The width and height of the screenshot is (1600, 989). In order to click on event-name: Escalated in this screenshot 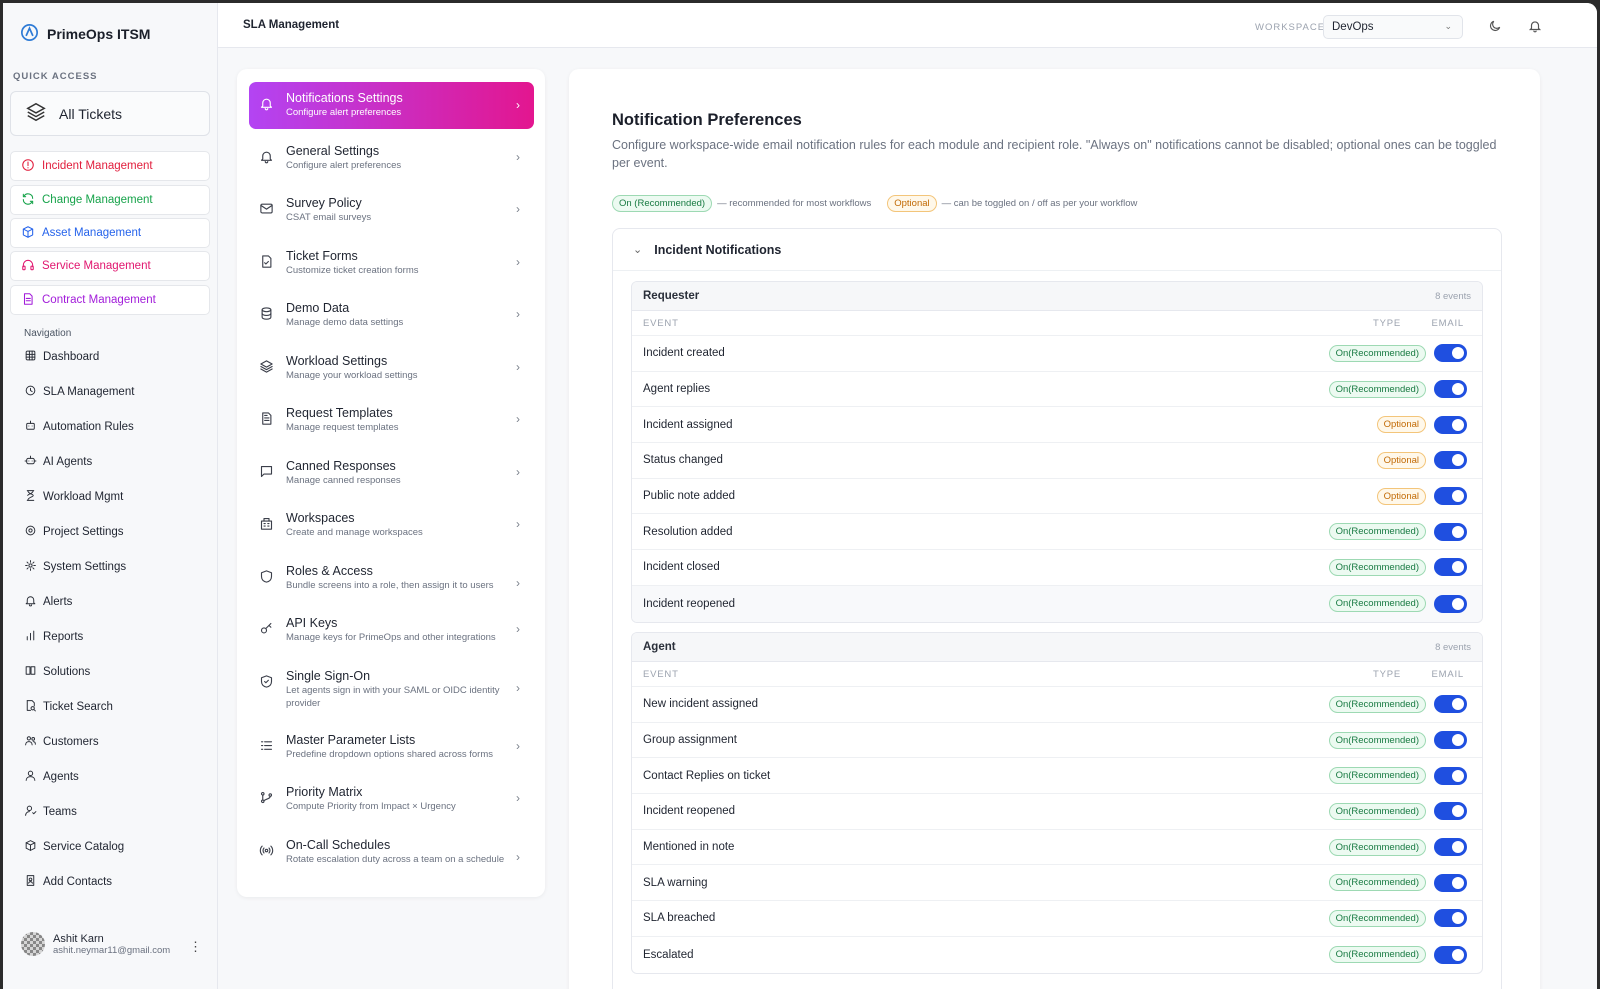, I will do `click(668, 954)`.